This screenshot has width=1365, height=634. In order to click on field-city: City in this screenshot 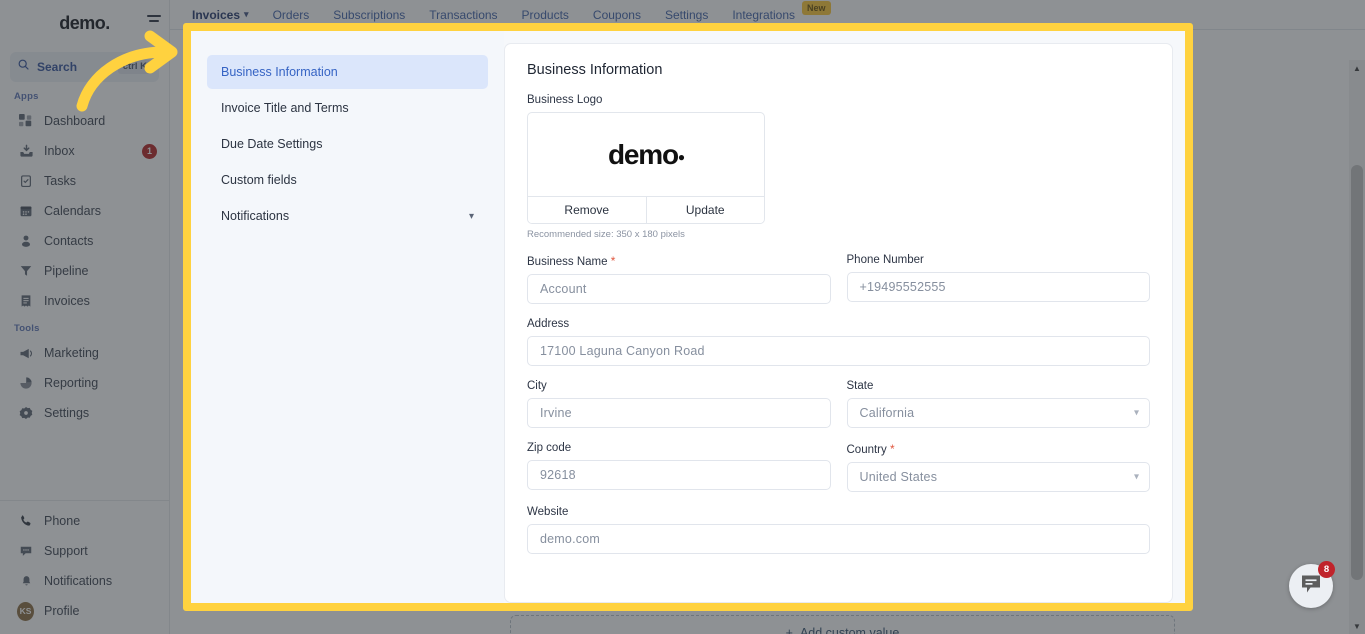, I will do `click(679, 404)`.